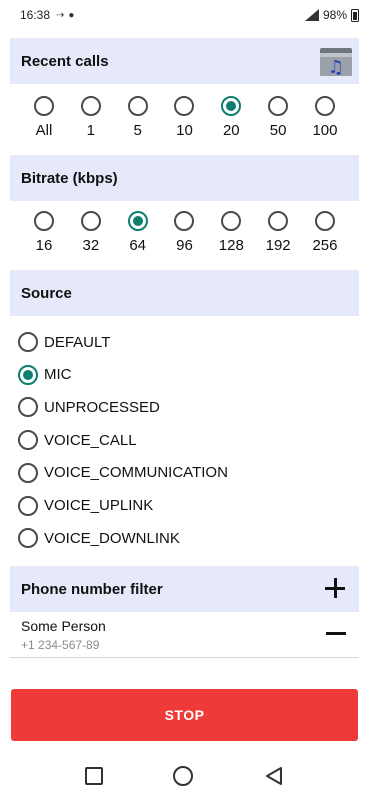 The image size is (369, 800). I want to click on status-bar: 16:38 ⇢ ● 98%, so click(184, 15).